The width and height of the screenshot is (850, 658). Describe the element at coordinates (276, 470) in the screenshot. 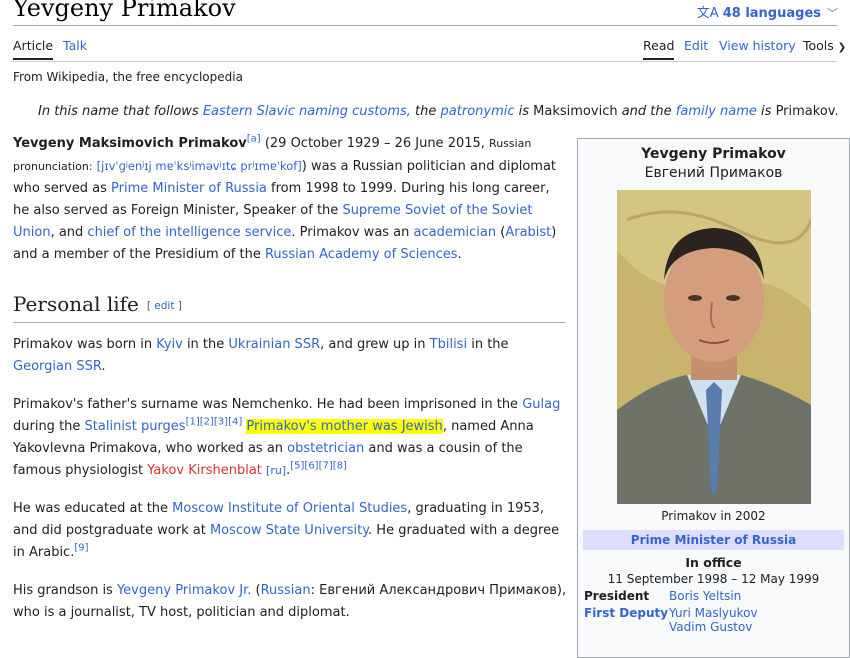

I see `interlanguage-link-ru: [ru]` at that location.